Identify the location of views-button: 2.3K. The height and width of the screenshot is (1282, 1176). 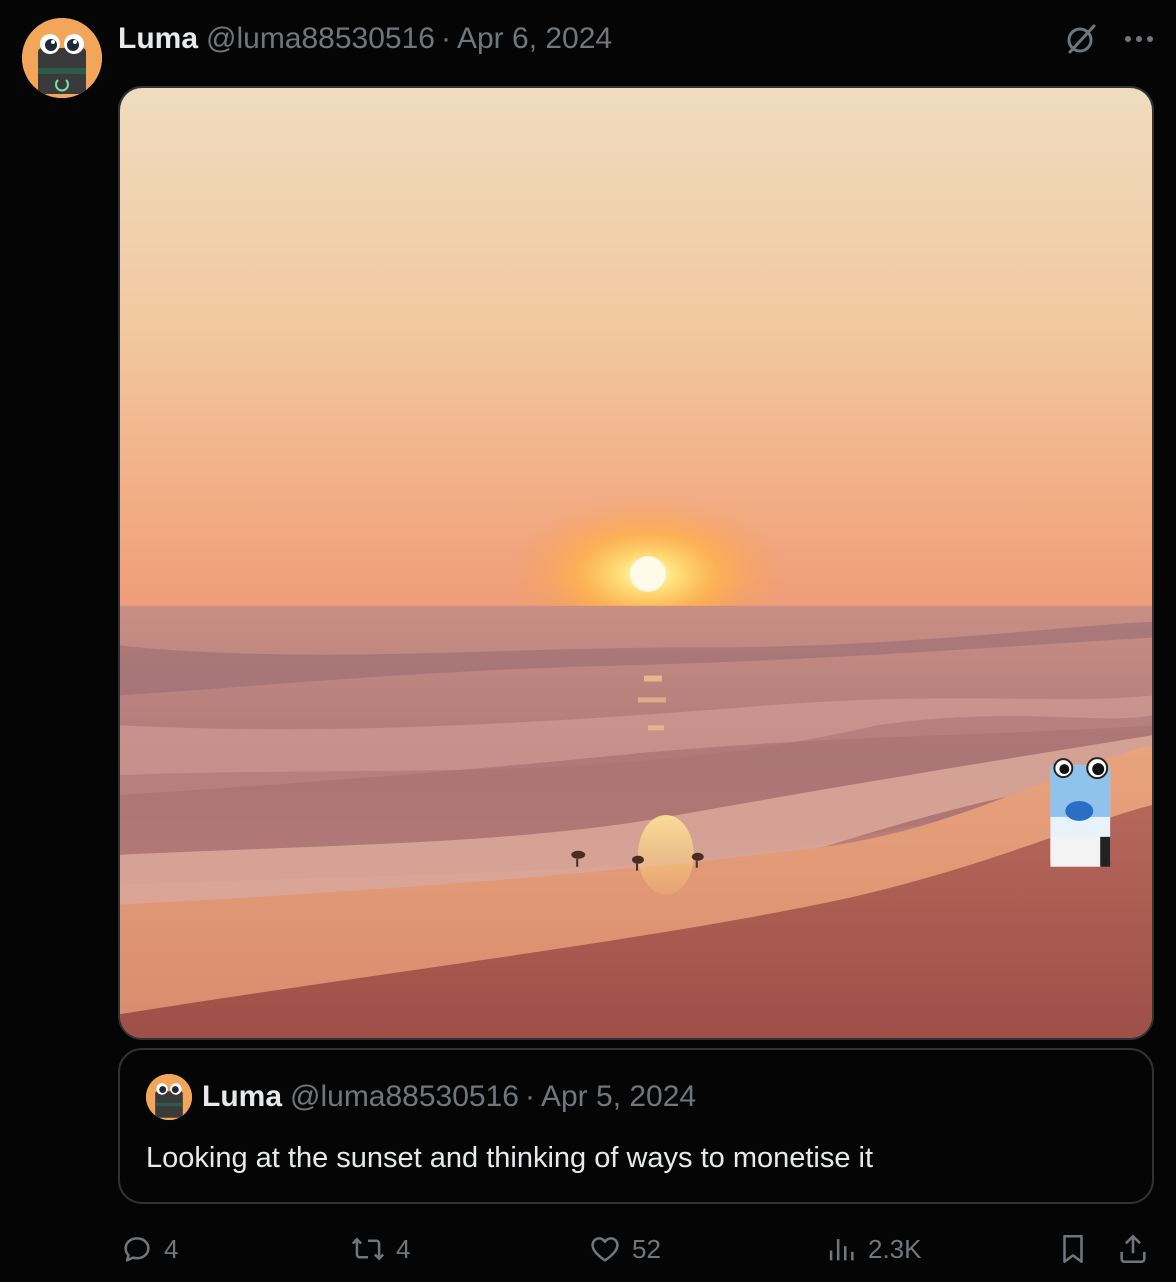
(873, 1249).